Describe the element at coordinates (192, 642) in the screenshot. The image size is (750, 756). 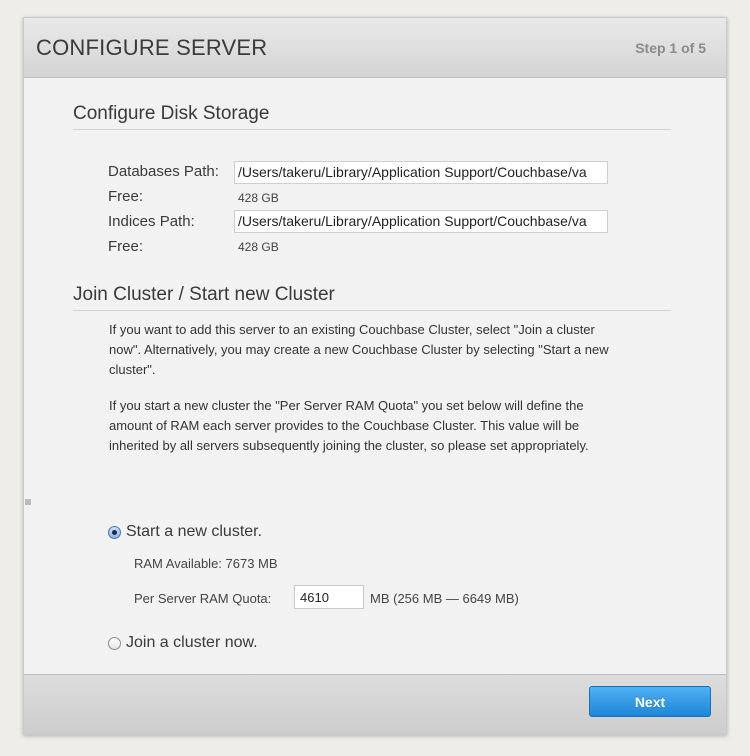
I see `join-cluster-label: Join a cluster now.` at that location.